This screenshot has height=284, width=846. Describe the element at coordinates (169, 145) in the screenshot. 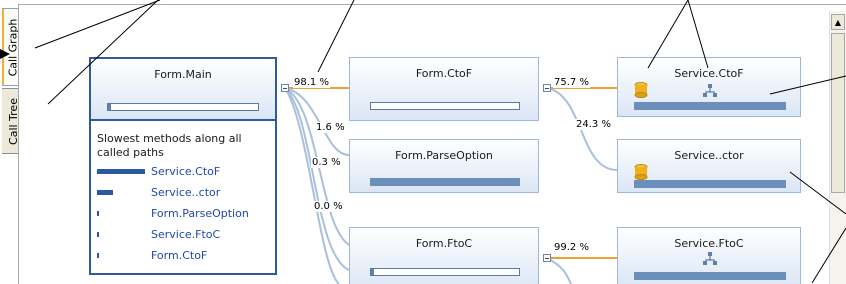

I see `slowest-methods-heading: Slowest methods along all called paths` at that location.